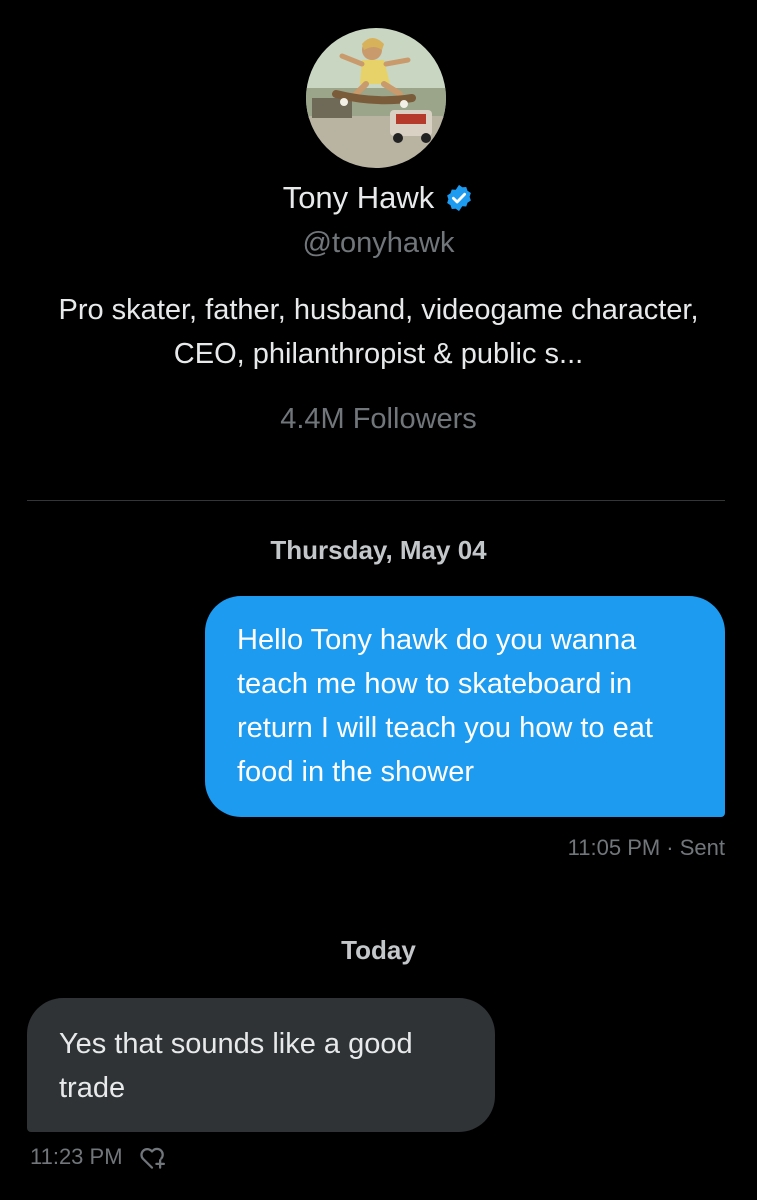 The width and height of the screenshot is (757, 1200). I want to click on message-timestamp: 11:23 PM, so click(76, 1156).